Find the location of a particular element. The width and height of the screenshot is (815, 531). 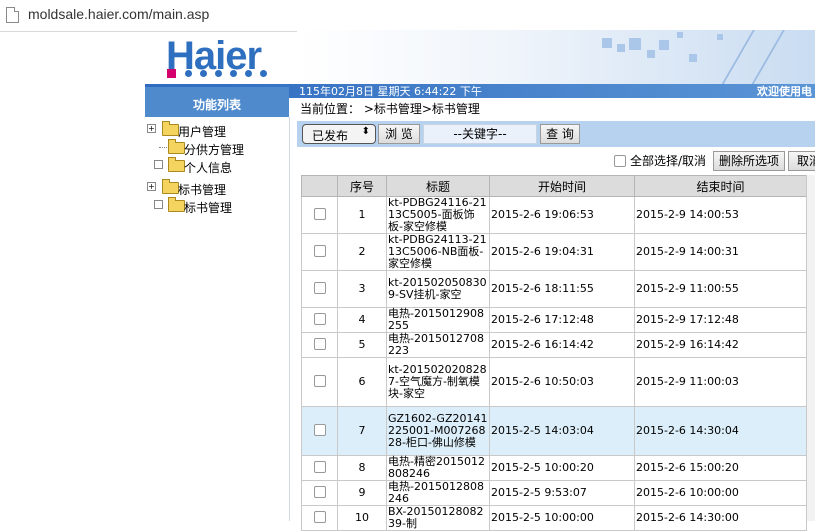

row-start: 2015-2-6 18:11:55 is located at coordinates (562, 289).